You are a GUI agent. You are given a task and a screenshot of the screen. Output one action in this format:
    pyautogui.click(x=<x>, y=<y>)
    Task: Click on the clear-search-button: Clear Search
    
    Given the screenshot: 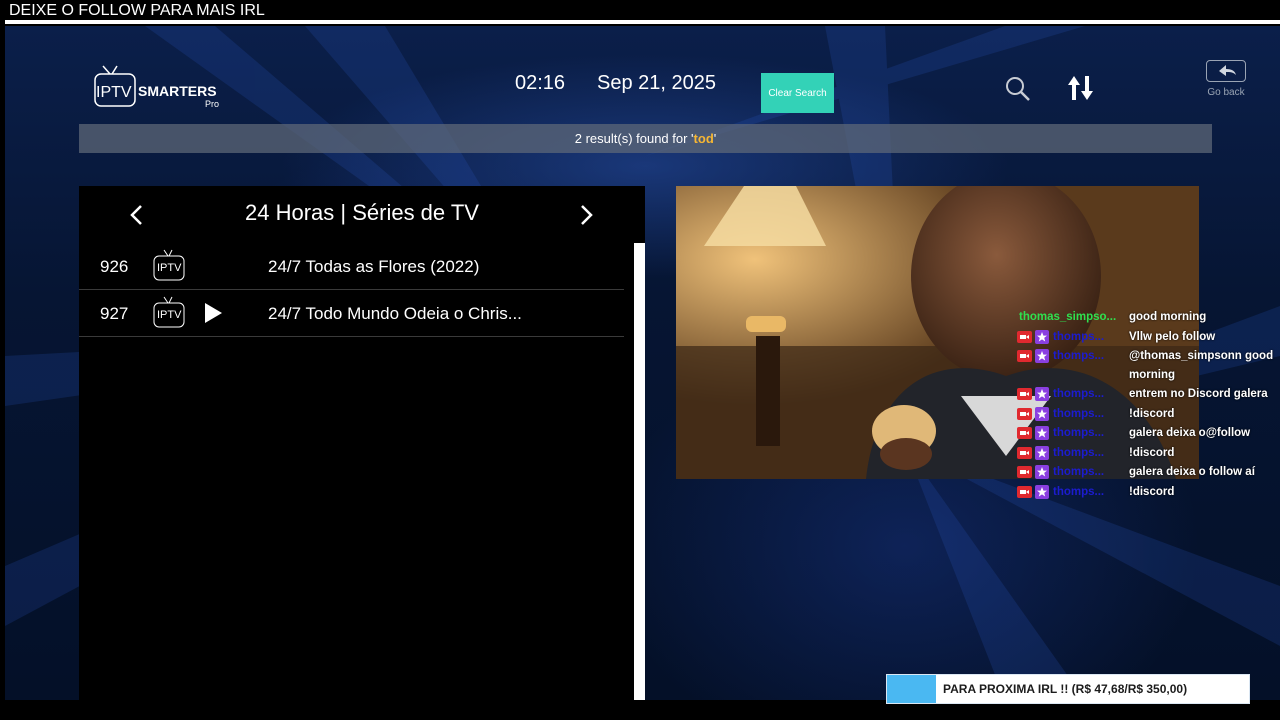 What is the action you would take?
    pyautogui.click(x=797, y=93)
    